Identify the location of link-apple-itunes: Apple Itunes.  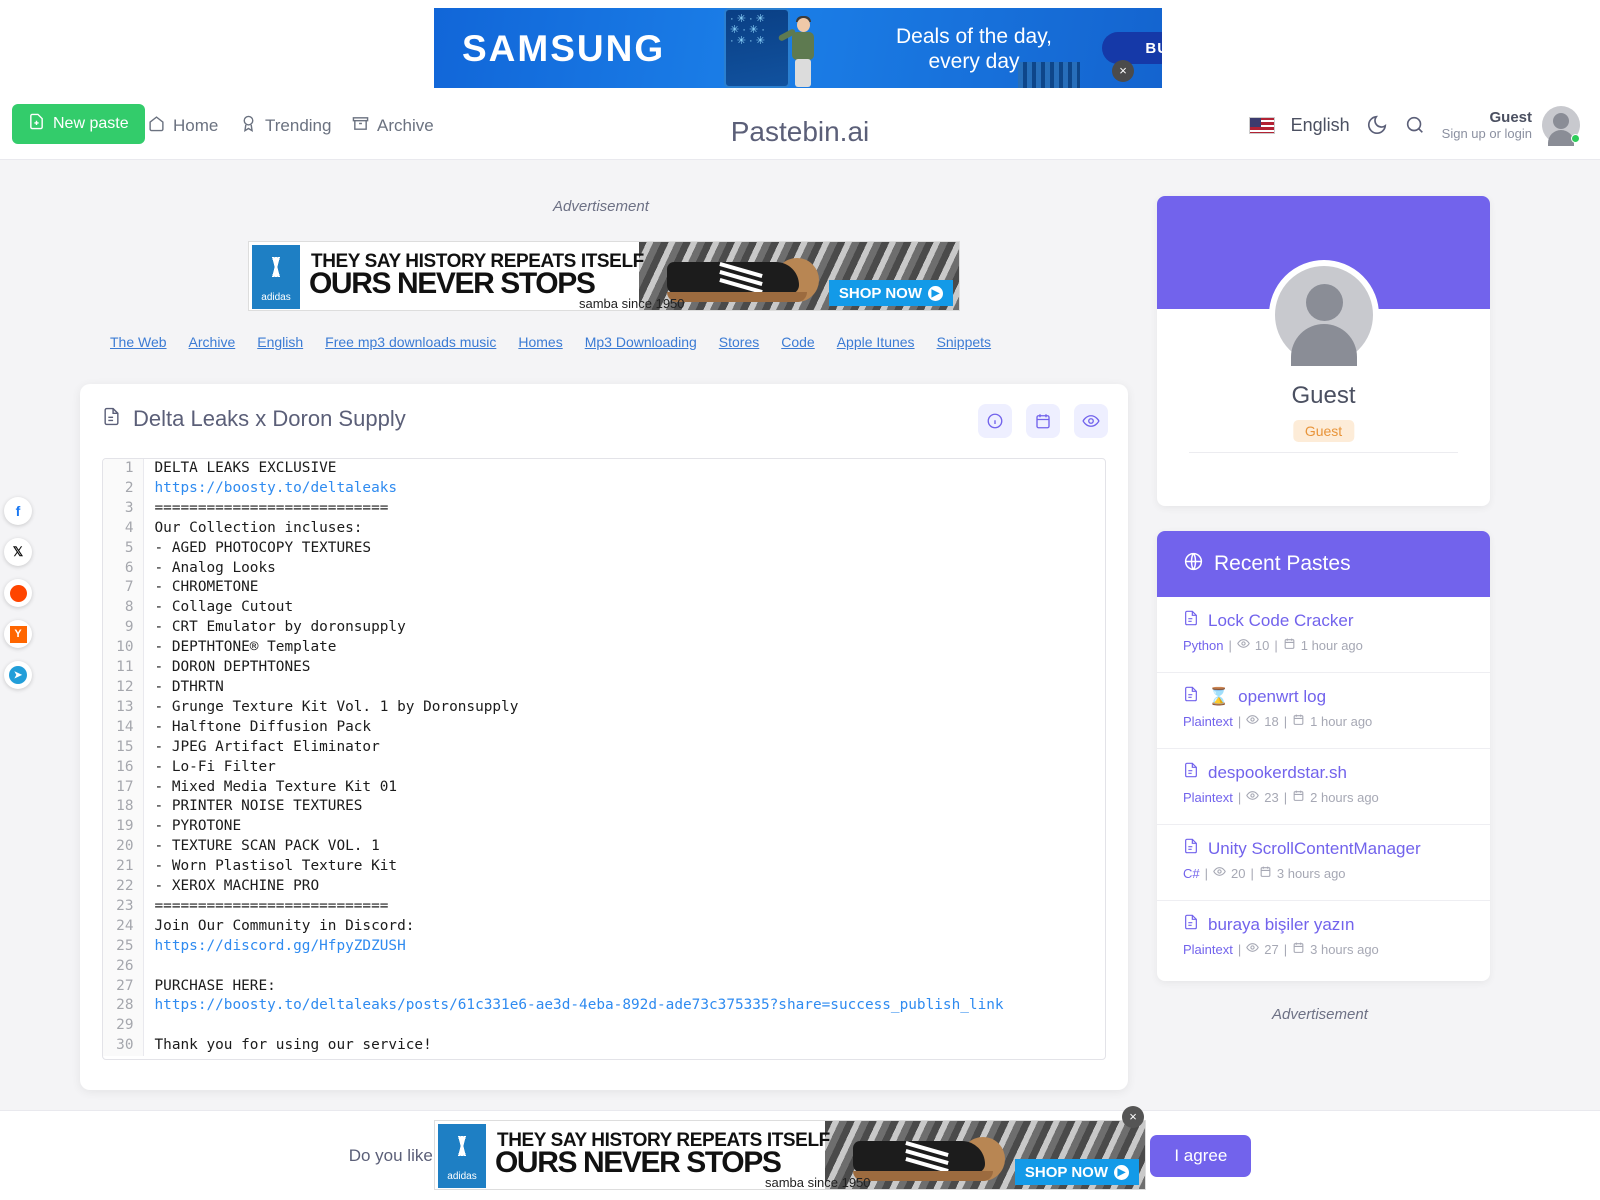
(876, 342).